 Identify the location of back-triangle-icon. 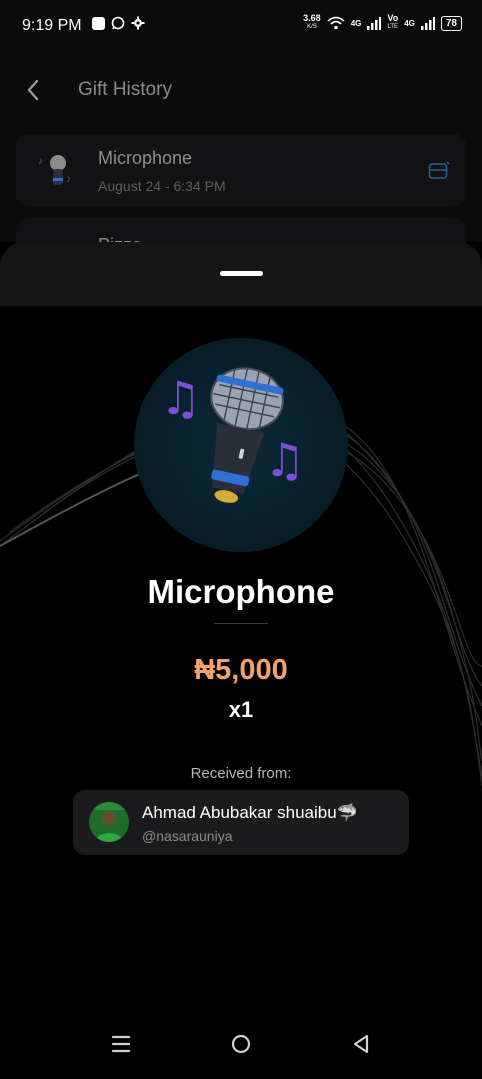
(361, 1044).